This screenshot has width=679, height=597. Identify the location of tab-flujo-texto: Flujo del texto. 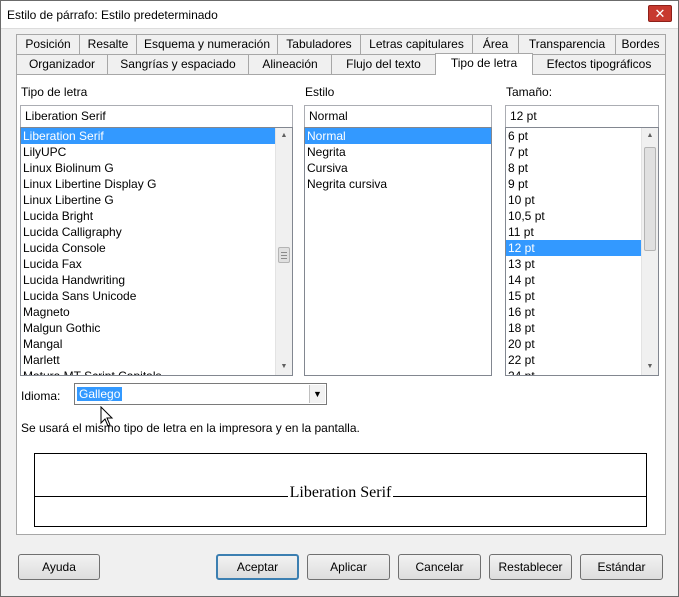
(383, 64).